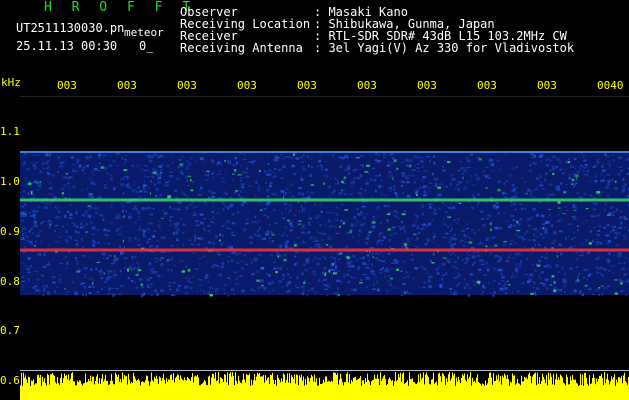  Describe the element at coordinates (427, 85) in the screenshot. I see `time-label: 003` at that location.